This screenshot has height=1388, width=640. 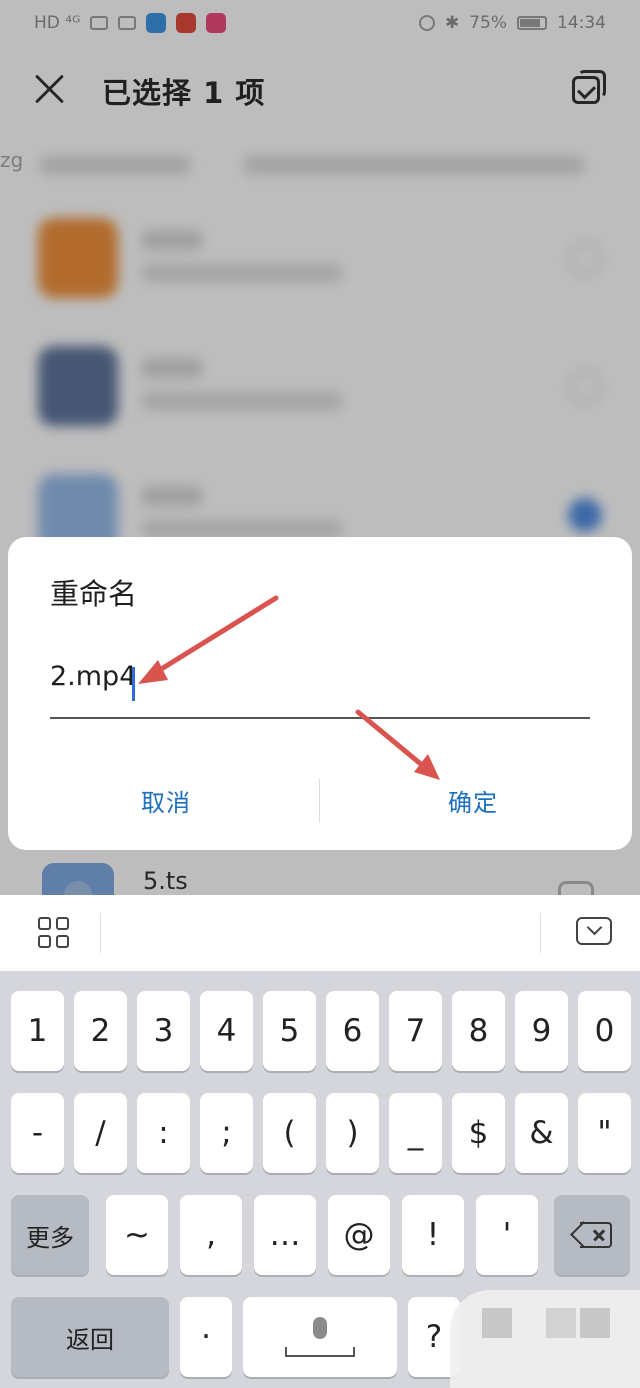 What do you see at coordinates (226, 1133) in the screenshot?
I see `key-semicolon: ;` at bounding box center [226, 1133].